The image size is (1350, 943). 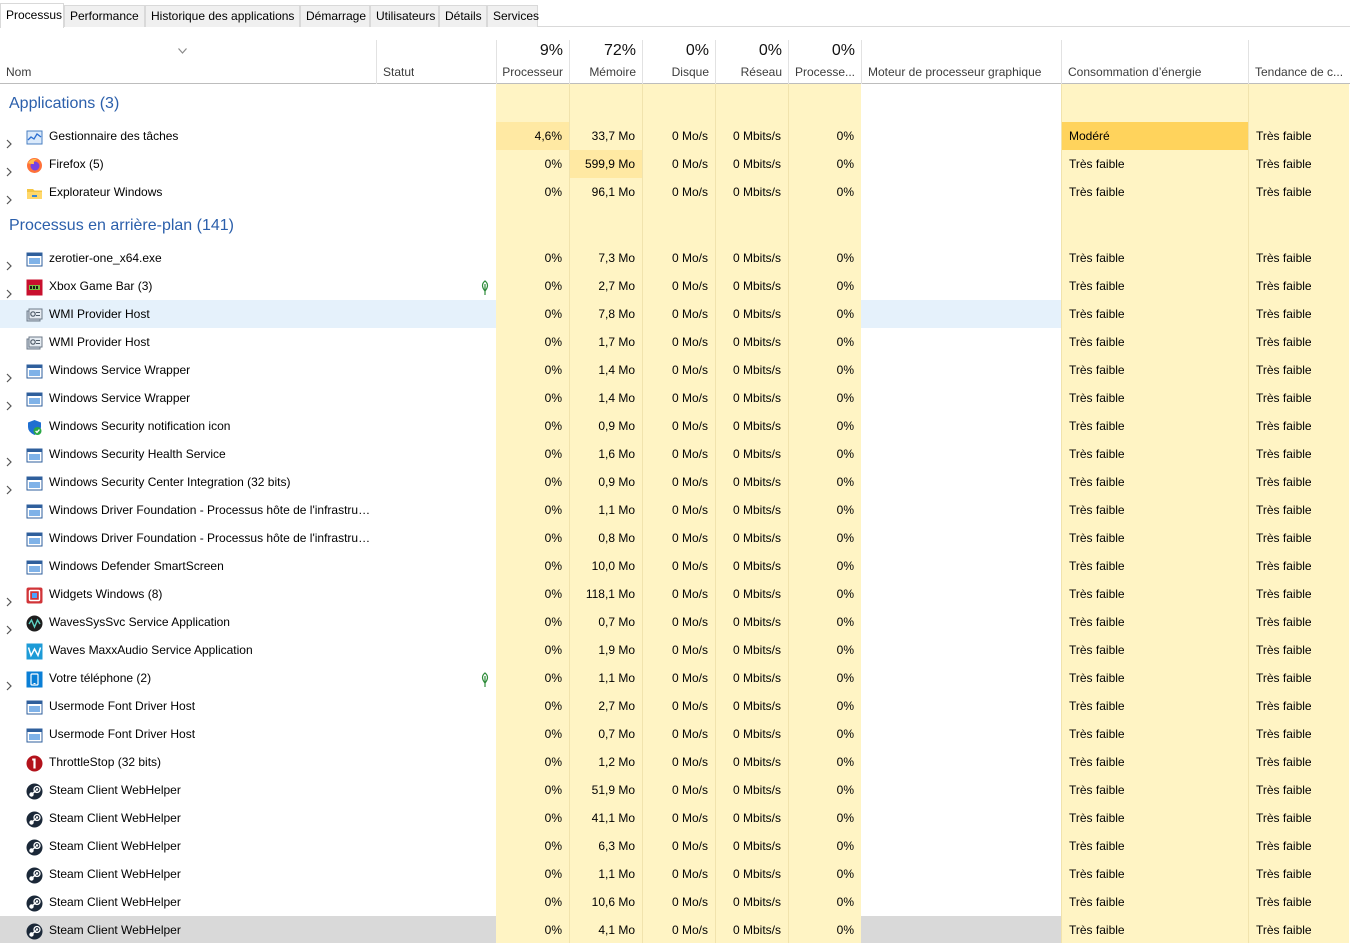 I want to click on header-disk: 0% Disque, so click(x=678, y=62).